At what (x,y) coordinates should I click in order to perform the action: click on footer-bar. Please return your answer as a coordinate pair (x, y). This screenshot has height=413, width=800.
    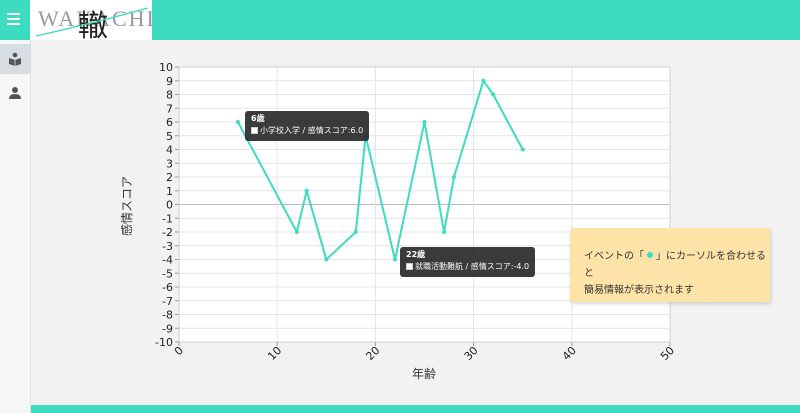
    Looking at the image, I should click on (415, 409).